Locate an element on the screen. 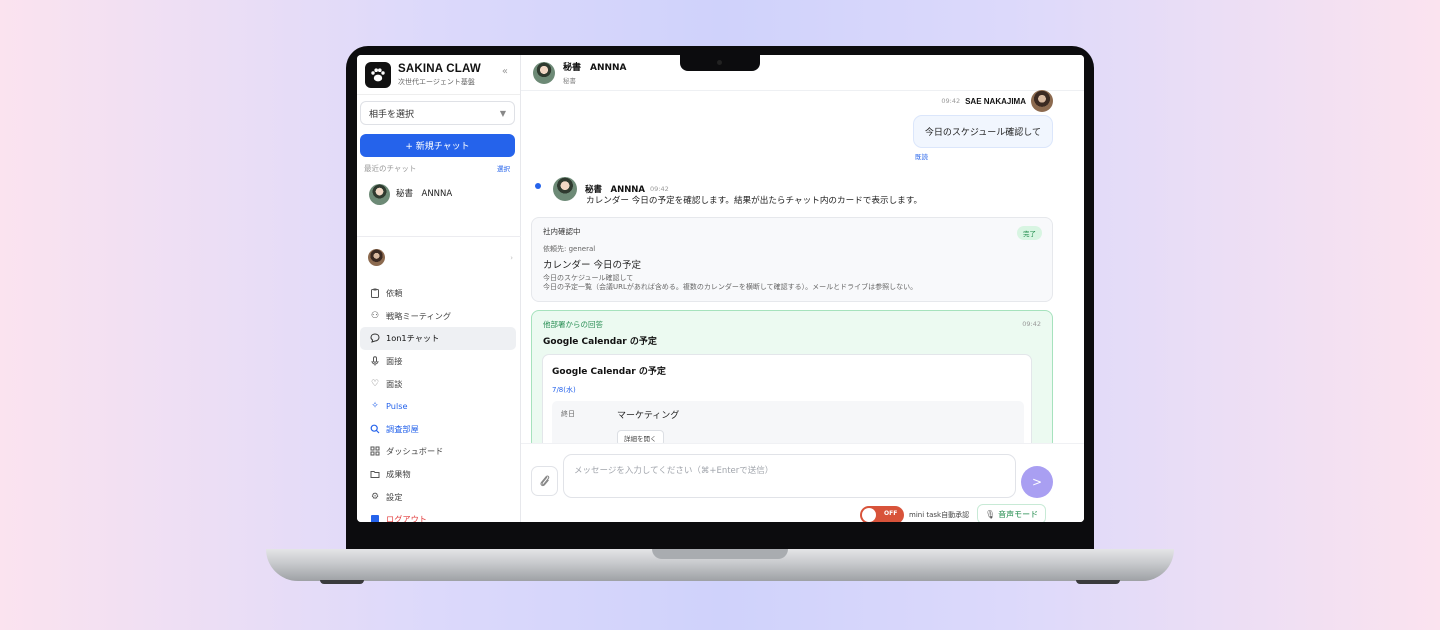 The image size is (1440, 630). sidebar-item-label: Pulse is located at coordinates (397, 406).